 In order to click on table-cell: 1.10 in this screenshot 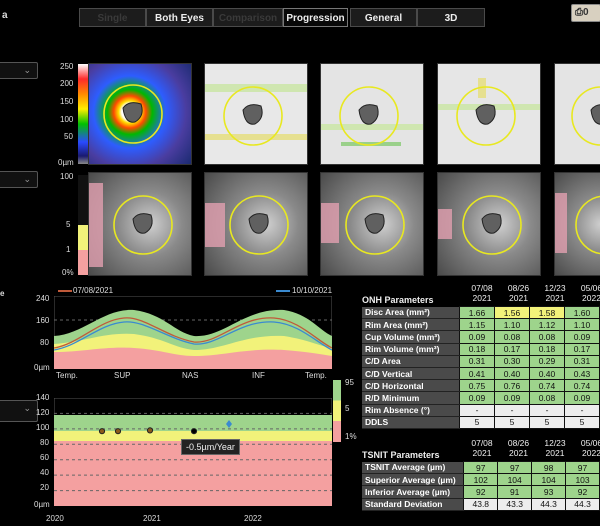, I will do `click(511, 325)`.